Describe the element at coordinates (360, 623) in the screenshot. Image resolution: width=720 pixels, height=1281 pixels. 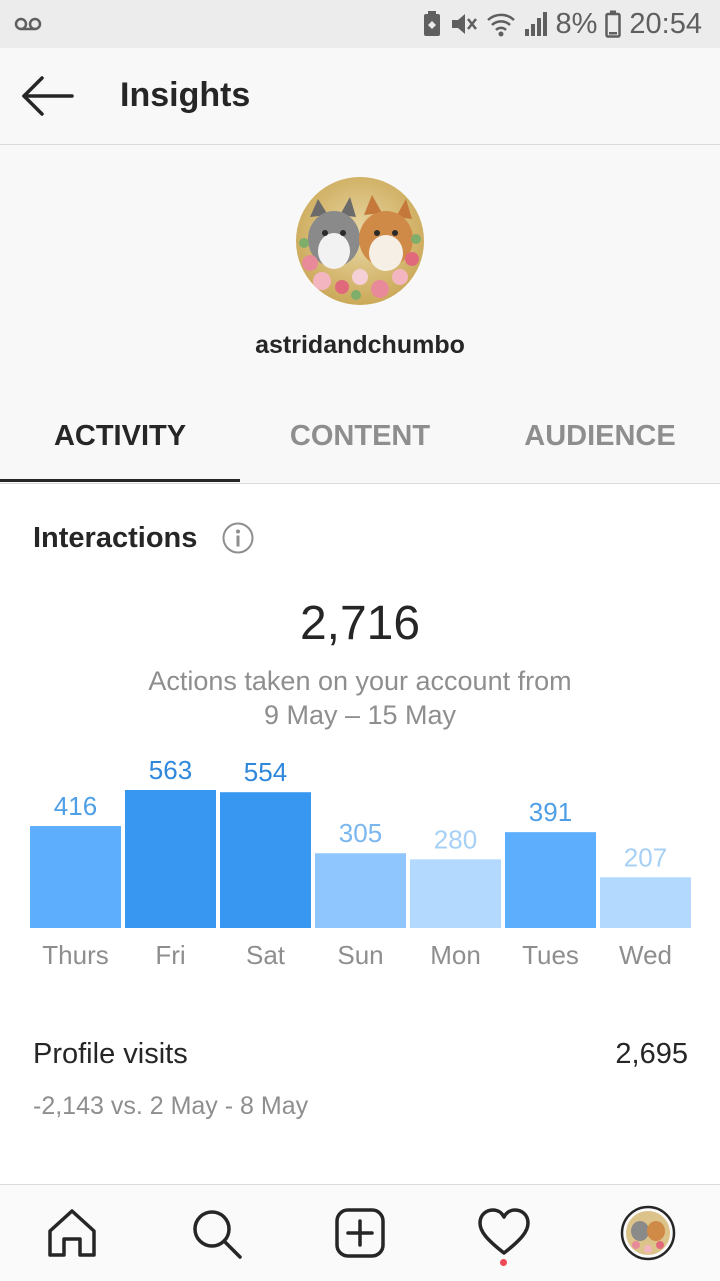
I see `interactions-total: 2,716` at that location.